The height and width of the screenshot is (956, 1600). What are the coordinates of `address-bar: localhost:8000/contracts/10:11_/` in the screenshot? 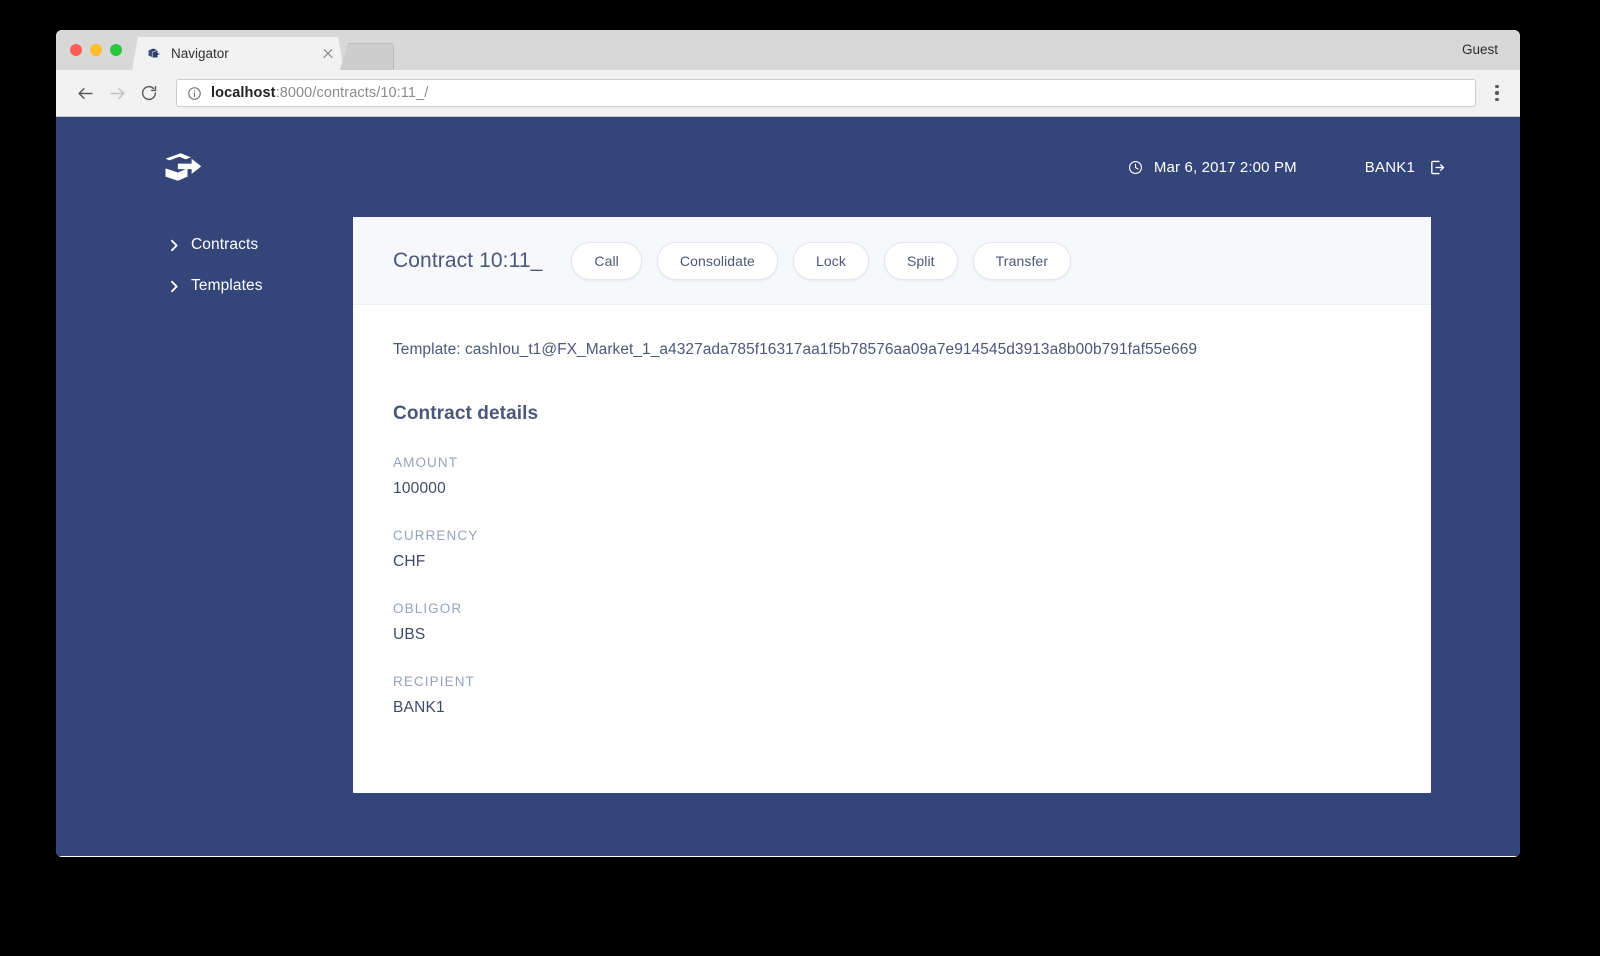 It's located at (826, 93).